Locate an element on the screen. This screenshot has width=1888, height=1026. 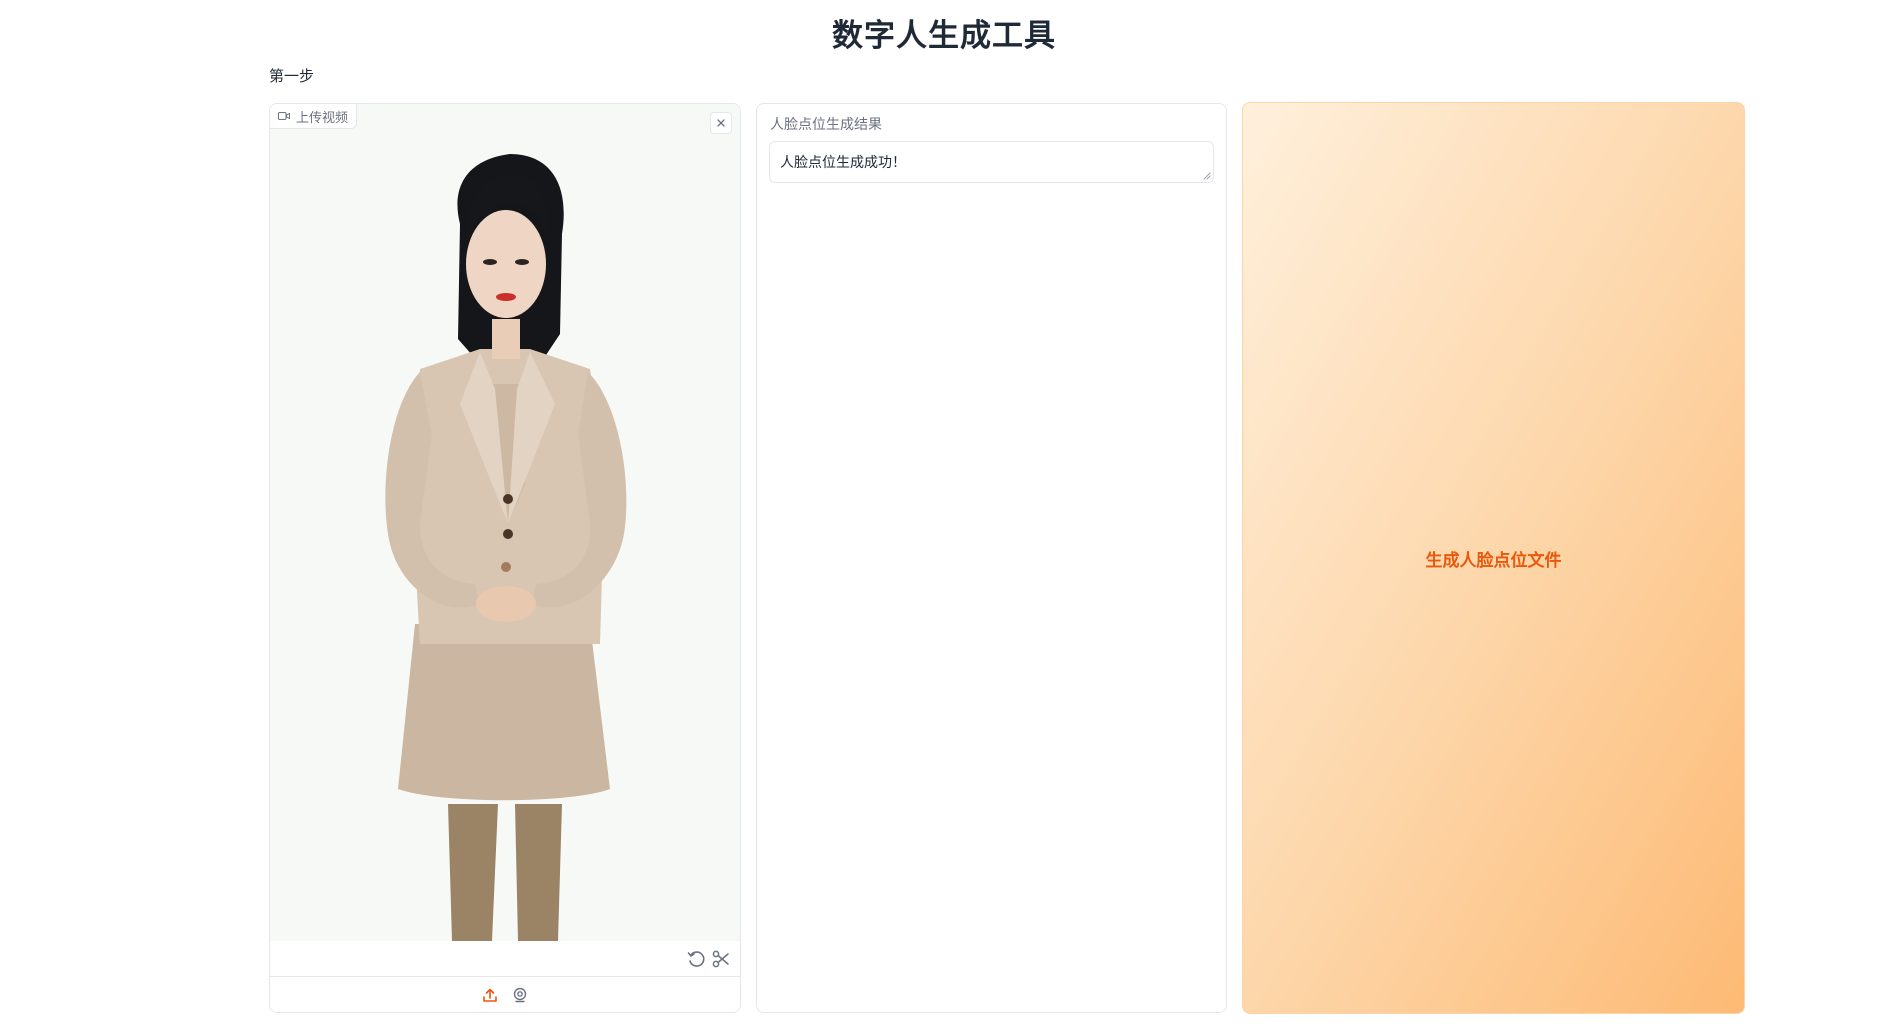
scissors-icon is located at coordinates (721, 959).